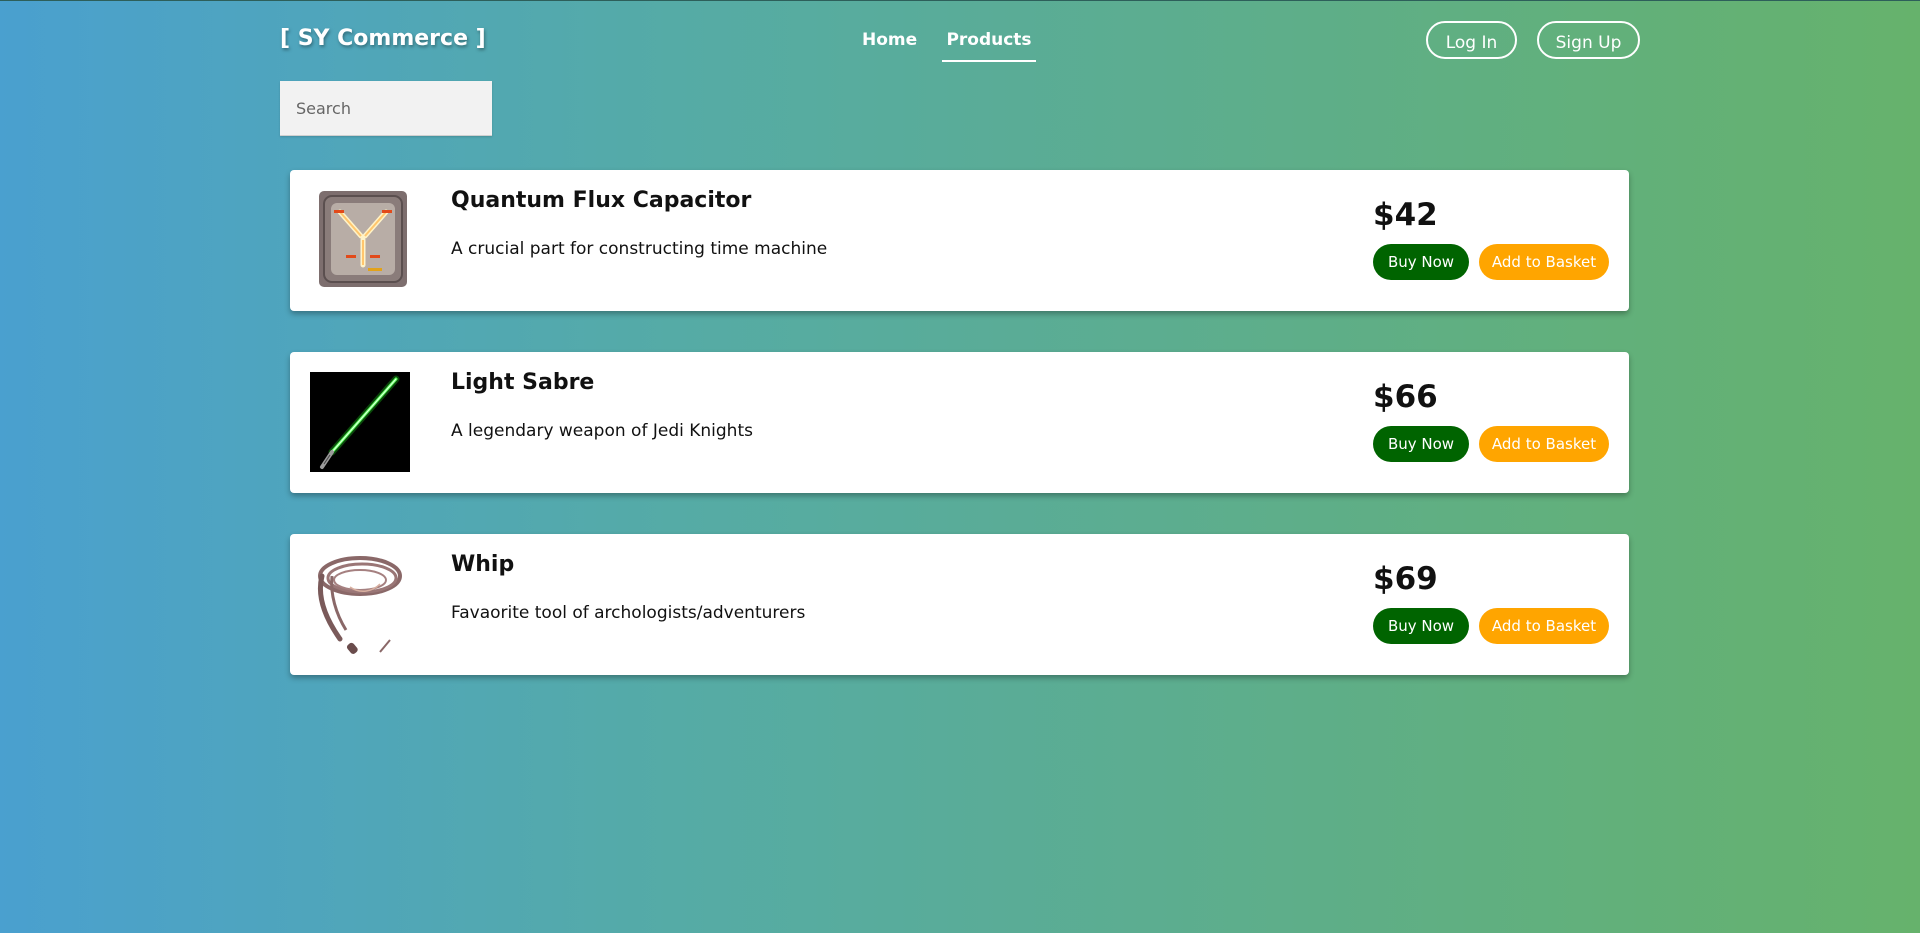 The image size is (1920, 933). Describe the element at coordinates (360, 604) in the screenshot. I see `whip-image` at that location.